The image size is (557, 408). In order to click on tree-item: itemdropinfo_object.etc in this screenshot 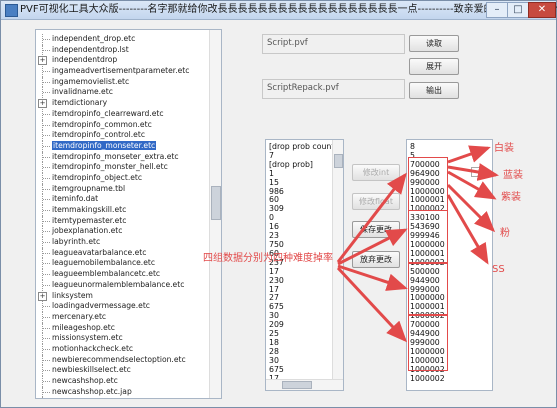, I will do `click(122, 178)`.